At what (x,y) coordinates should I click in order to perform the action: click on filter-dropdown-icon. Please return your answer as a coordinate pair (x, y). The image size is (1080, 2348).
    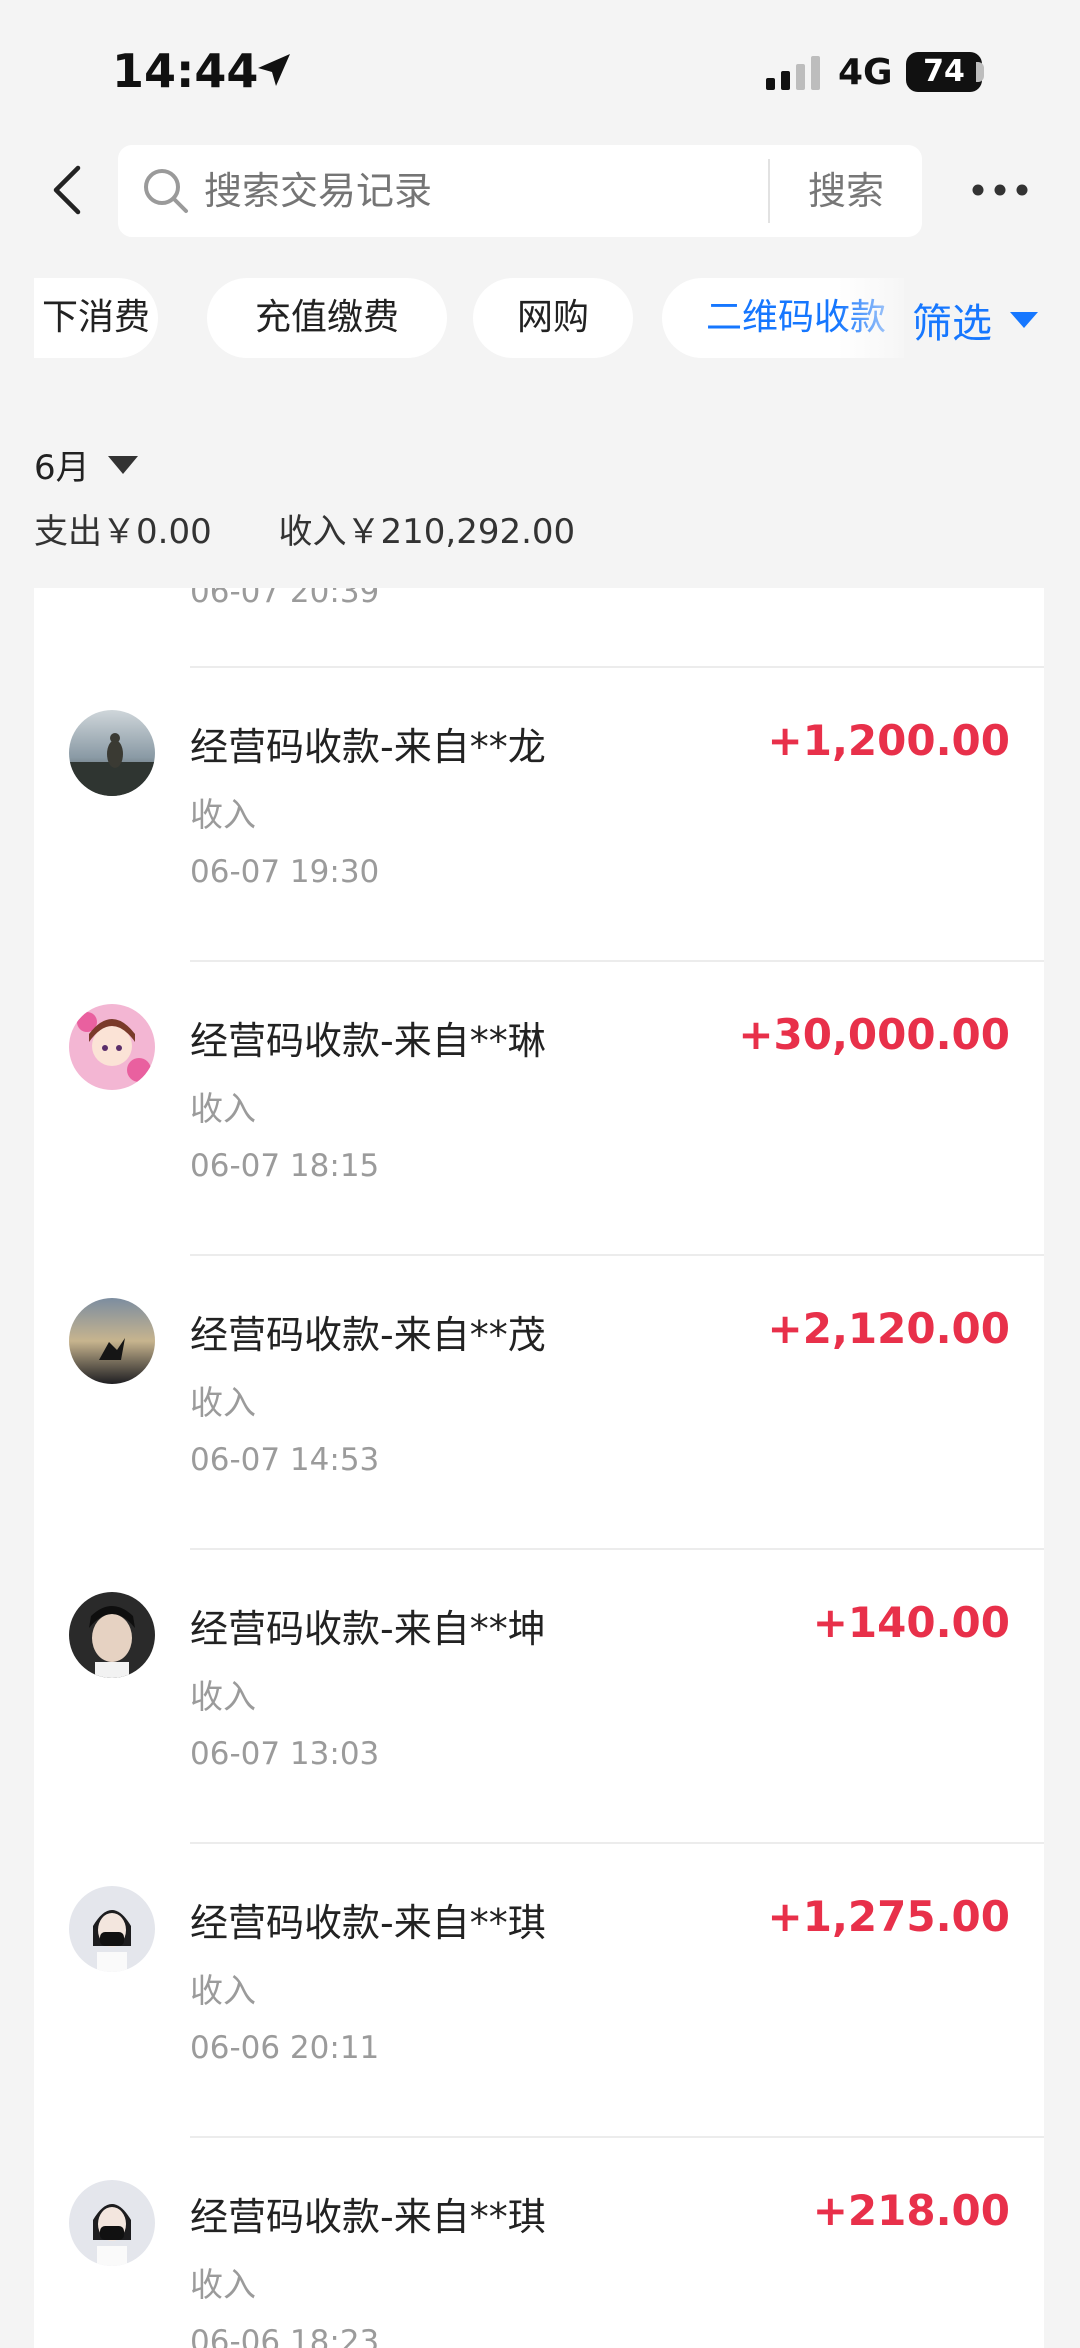
    Looking at the image, I should click on (1024, 320).